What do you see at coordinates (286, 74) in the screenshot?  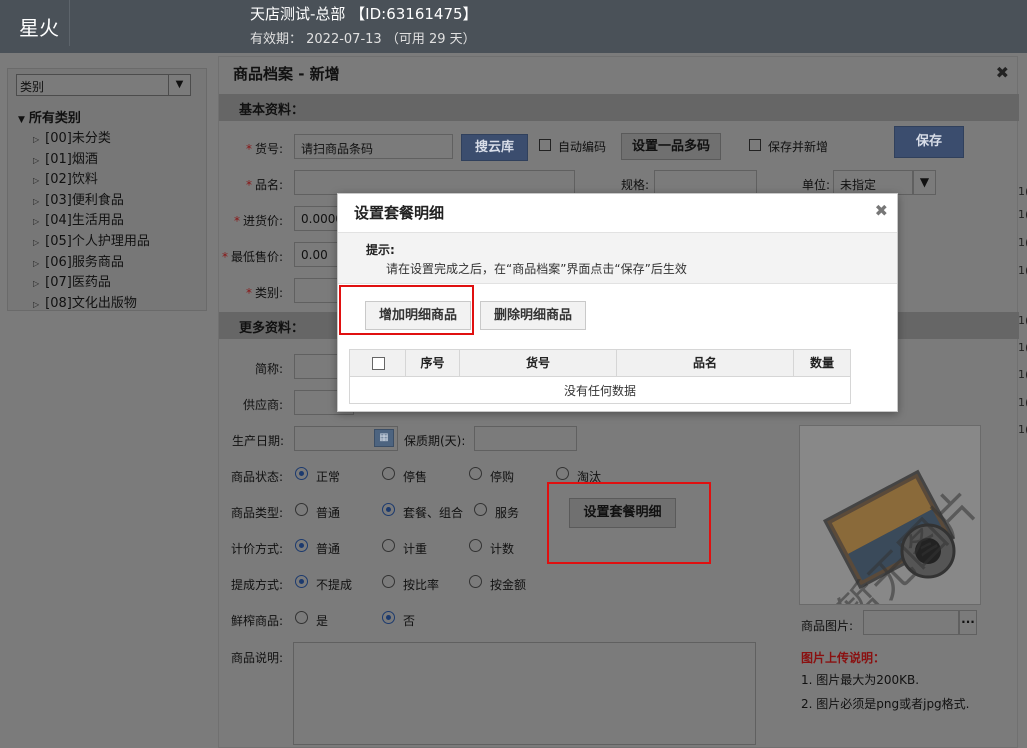 I see `modal-title: 商品档案 - 新增` at bounding box center [286, 74].